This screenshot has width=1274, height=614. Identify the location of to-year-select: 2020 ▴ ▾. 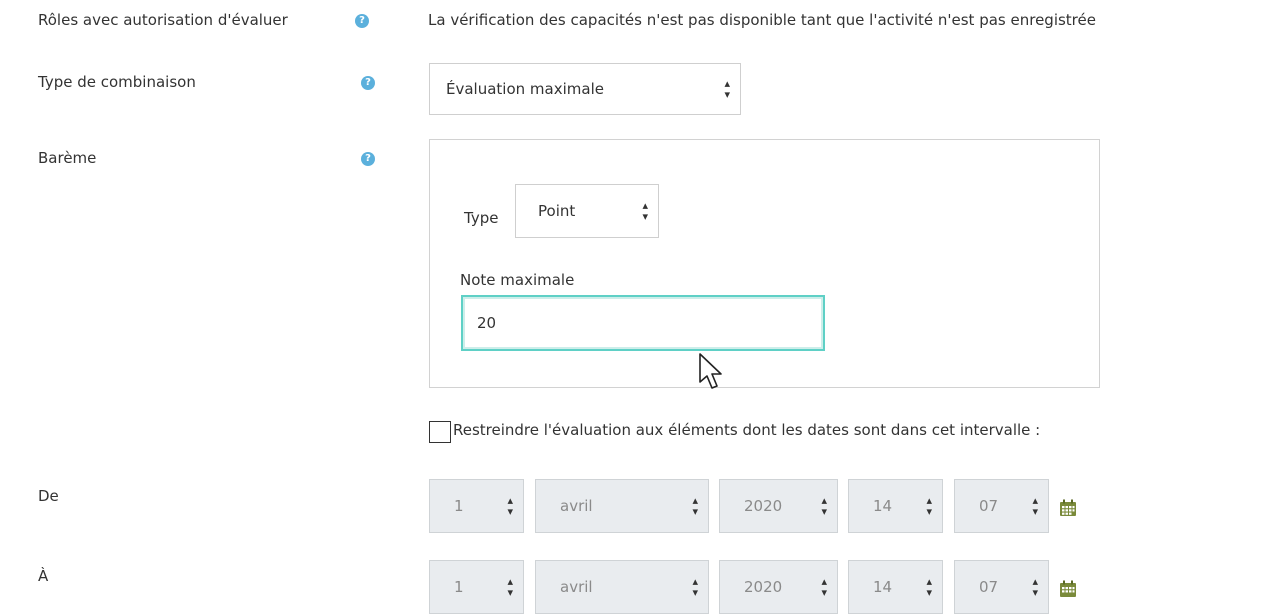
(778, 587).